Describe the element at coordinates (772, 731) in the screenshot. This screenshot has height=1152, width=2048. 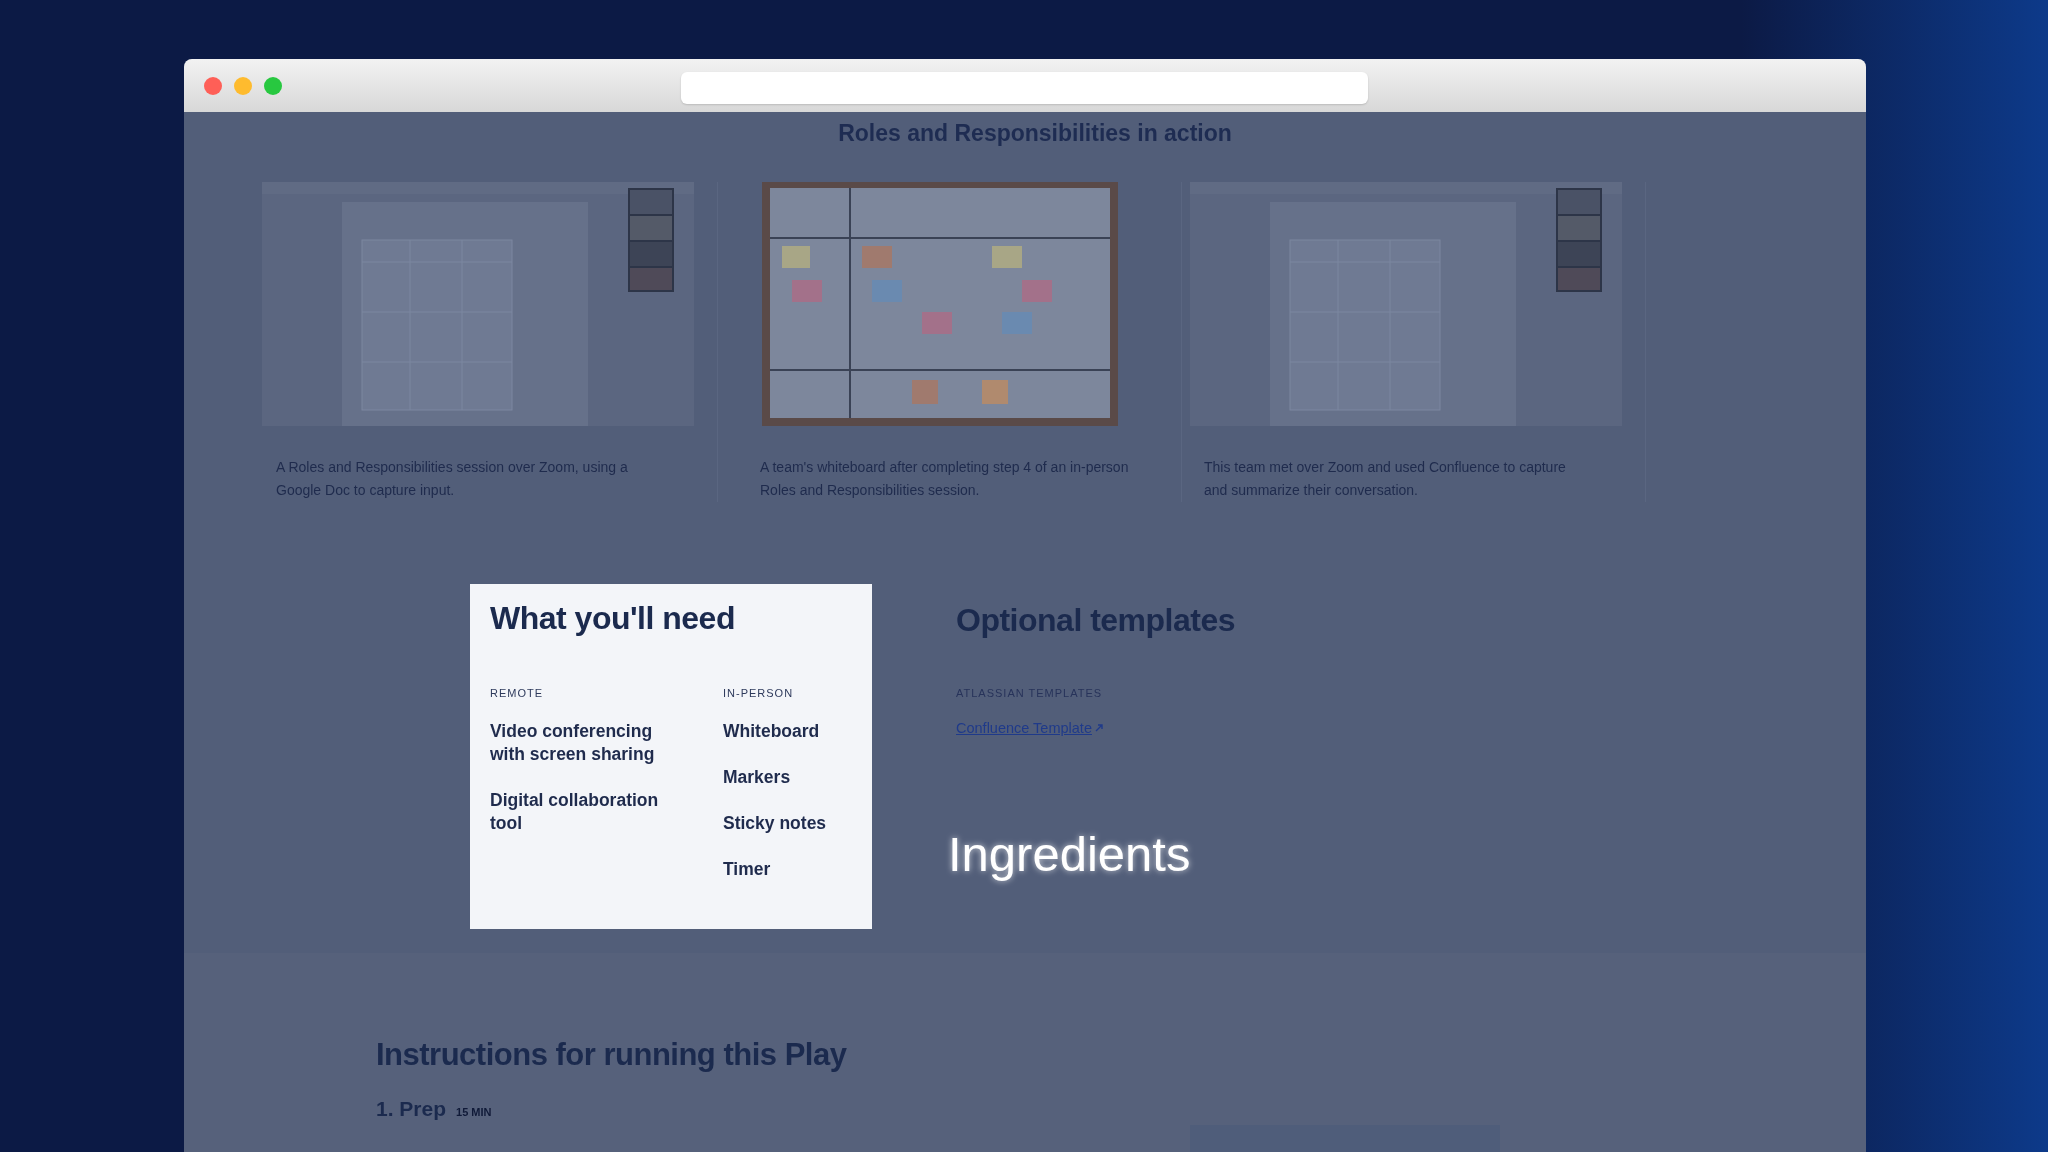
I see `needed-item: Whiteboard` at that location.